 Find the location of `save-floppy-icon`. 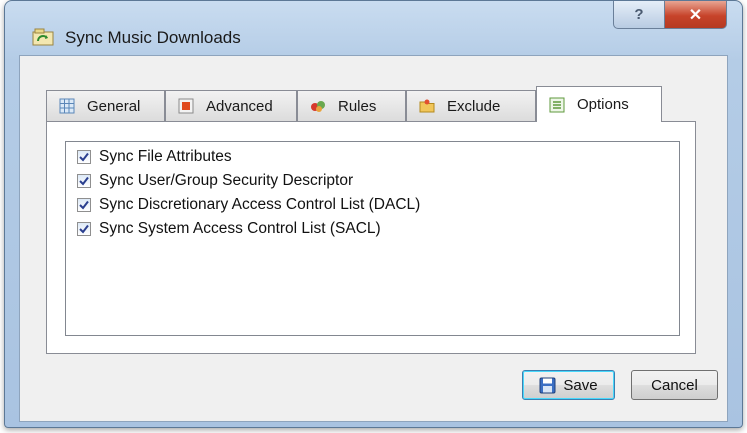

save-floppy-icon is located at coordinates (547, 385).